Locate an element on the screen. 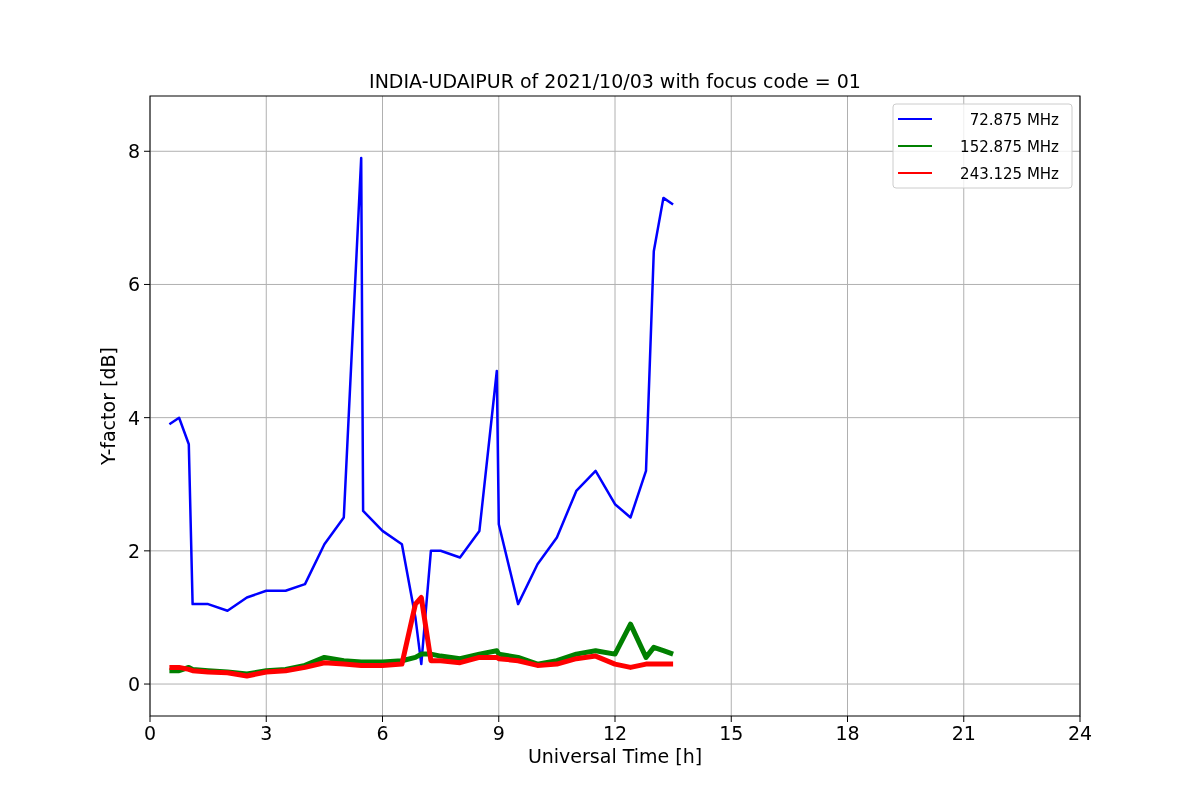 This screenshot has height=800, width=1200. chart-title: INDIA-UDAIPUR of 2021/10/03 with focus code = 01 is located at coordinates (615, 81).